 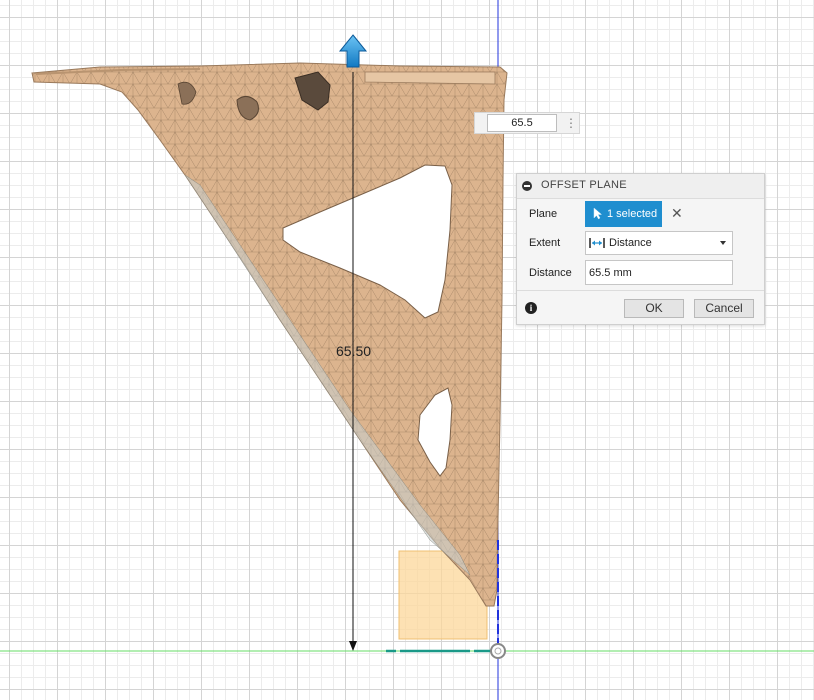 What do you see at coordinates (598, 213) in the screenshot?
I see `cursor-icon` at bounding box center [598, 213].